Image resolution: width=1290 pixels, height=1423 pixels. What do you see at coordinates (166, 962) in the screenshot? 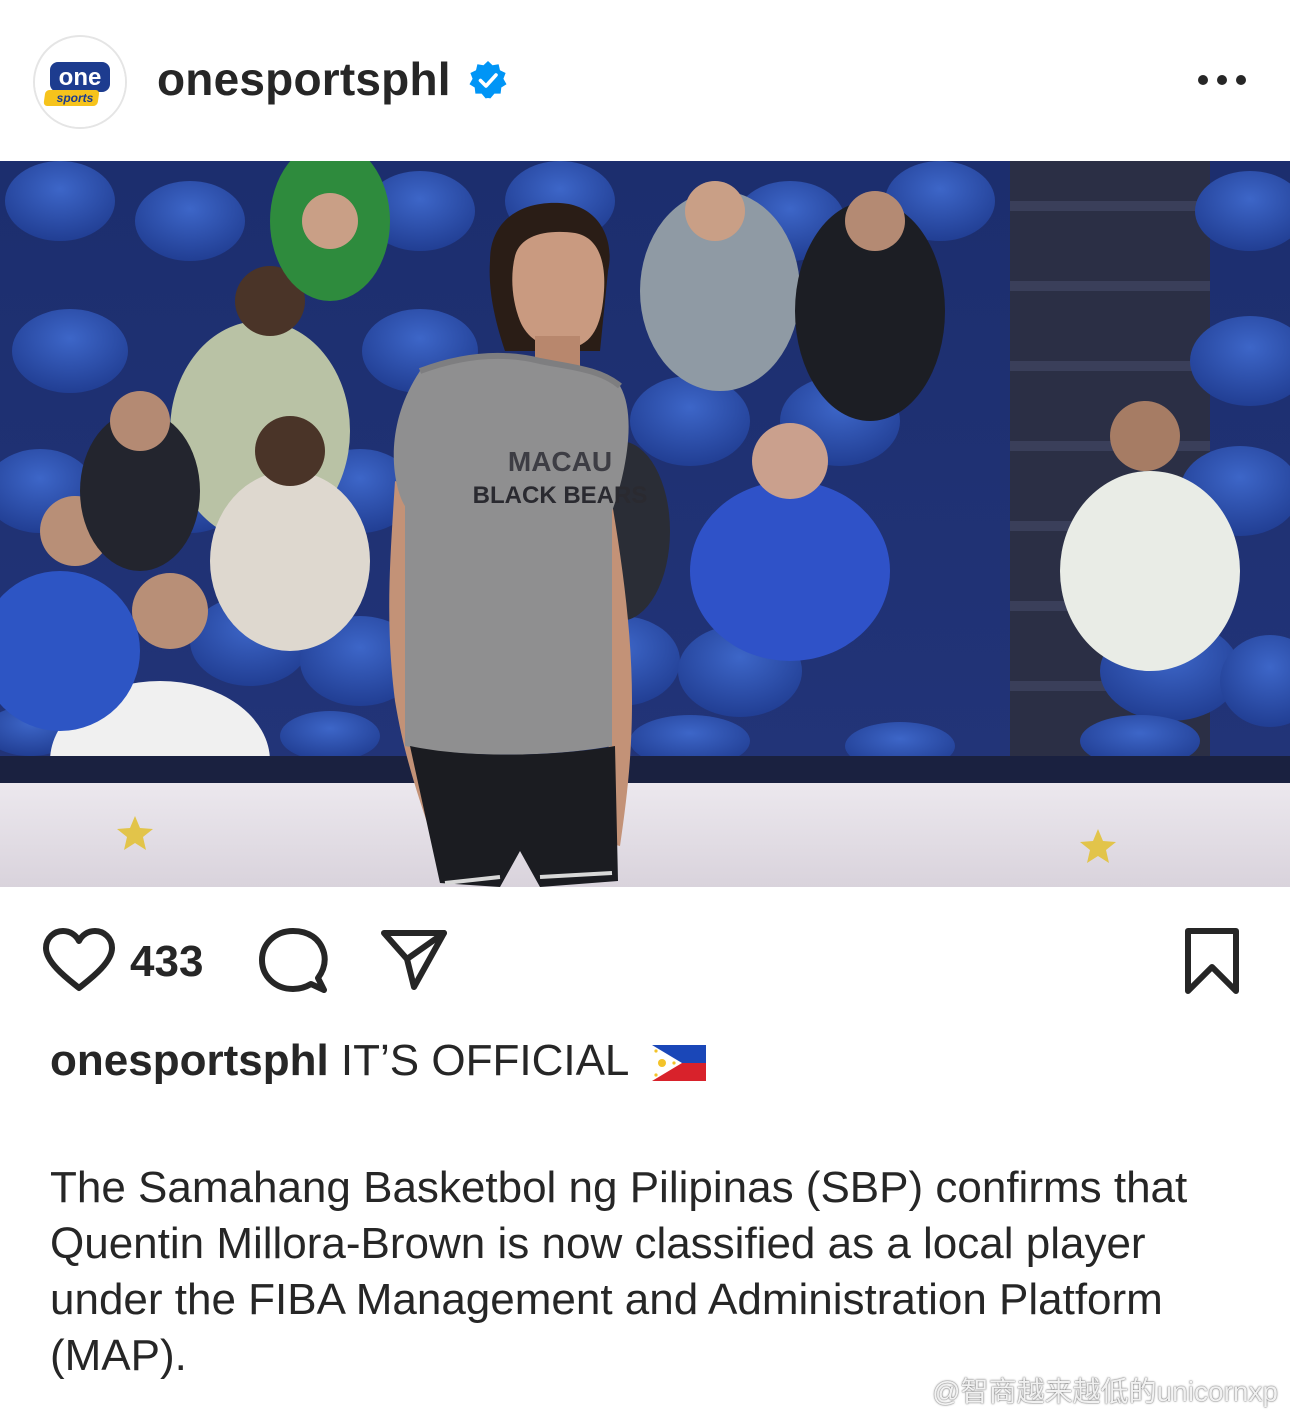
I see `like-count: 433` at bounding box center [166, 962].